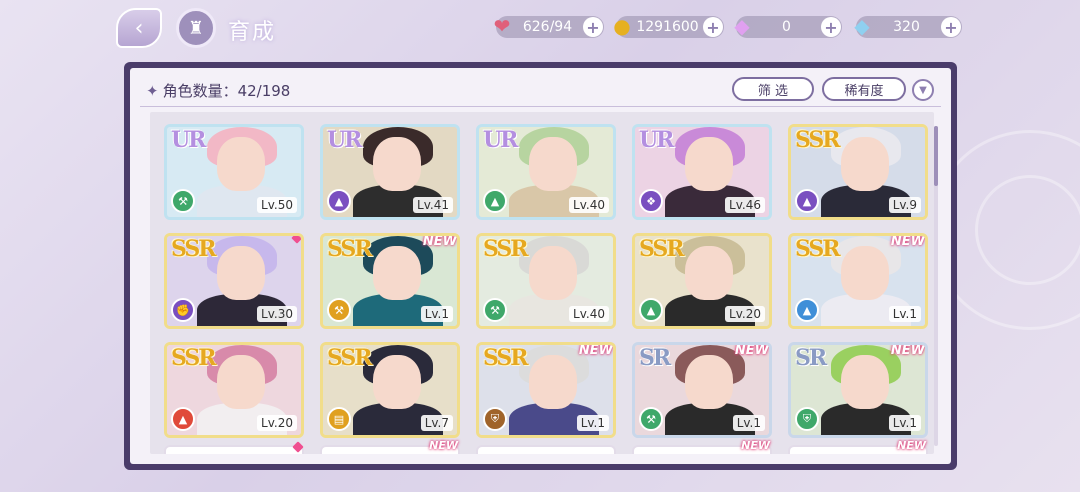 The image size is (1080, 492). I want to click on character-card: SSR ▲ Lv.1 NEW, so click(858, 281).